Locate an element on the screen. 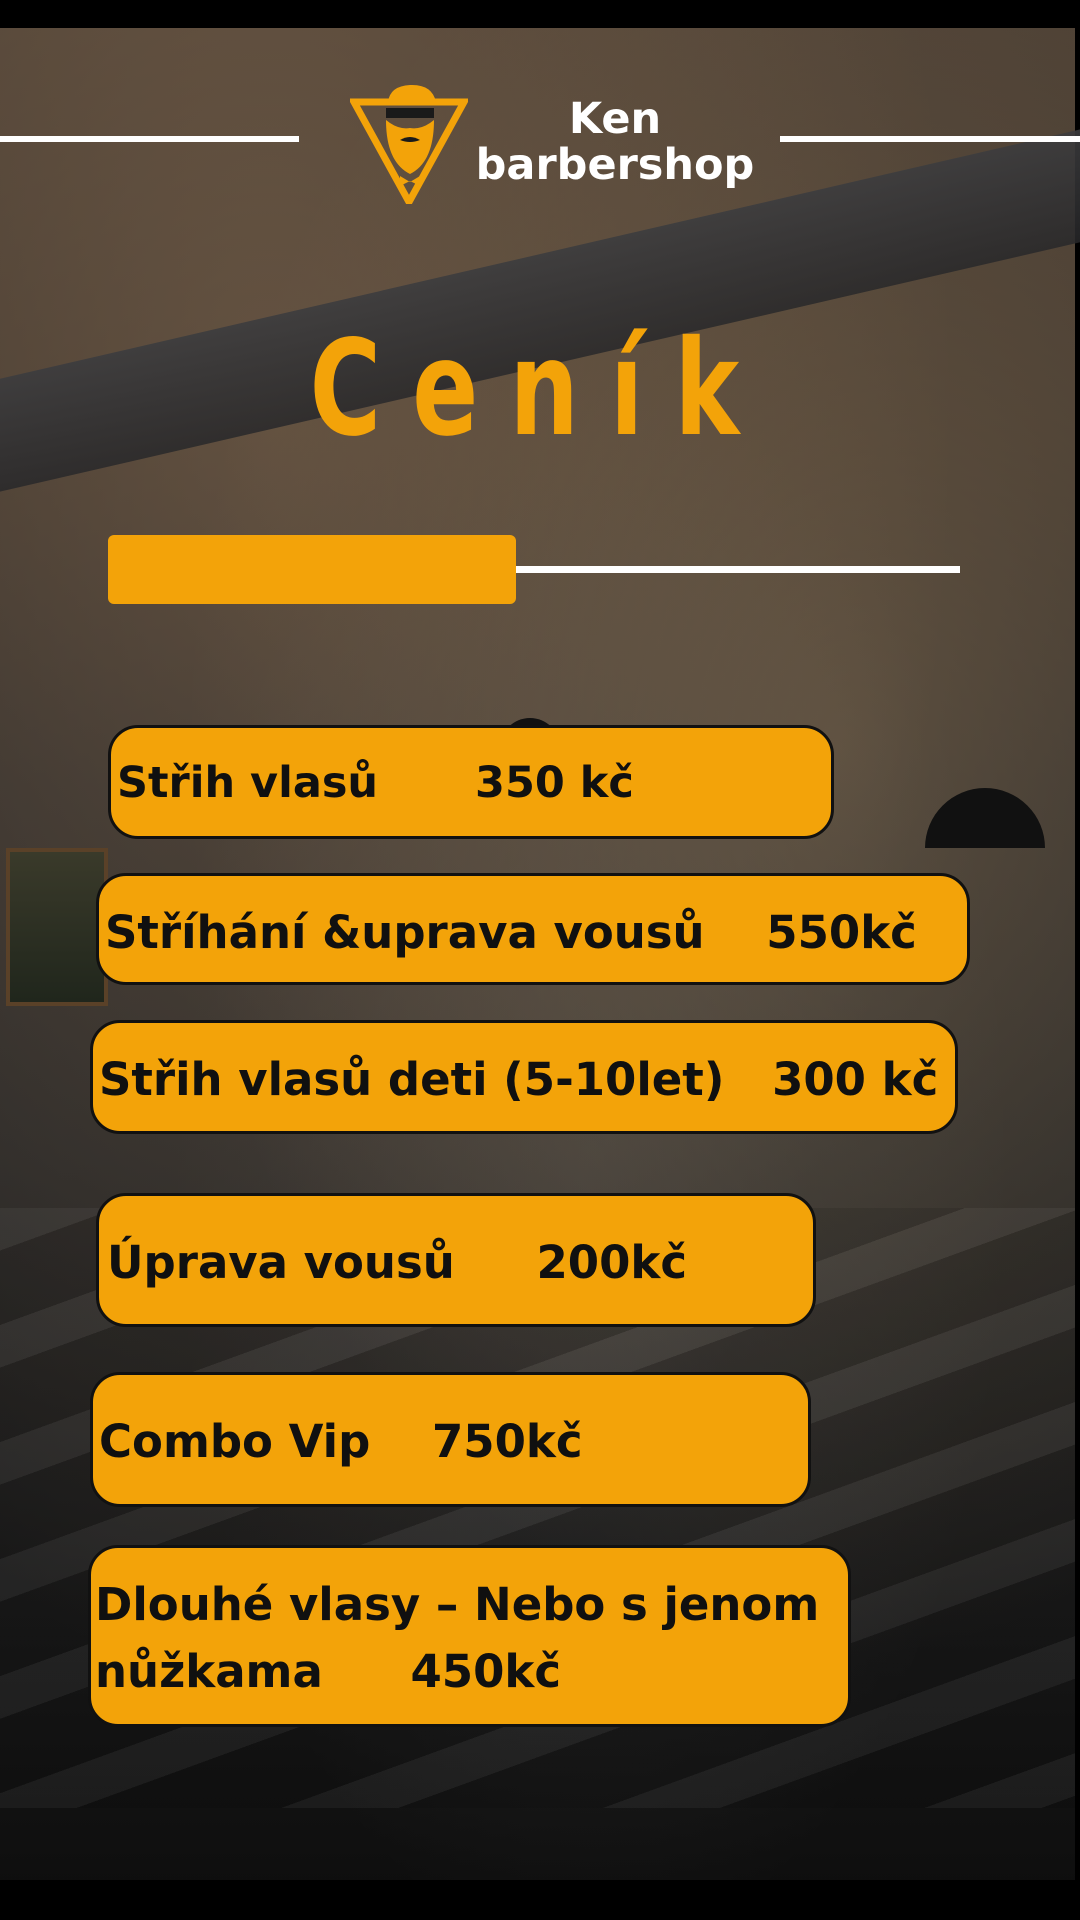  price-item-price: 450kč is located at coordinates (486, 1671).